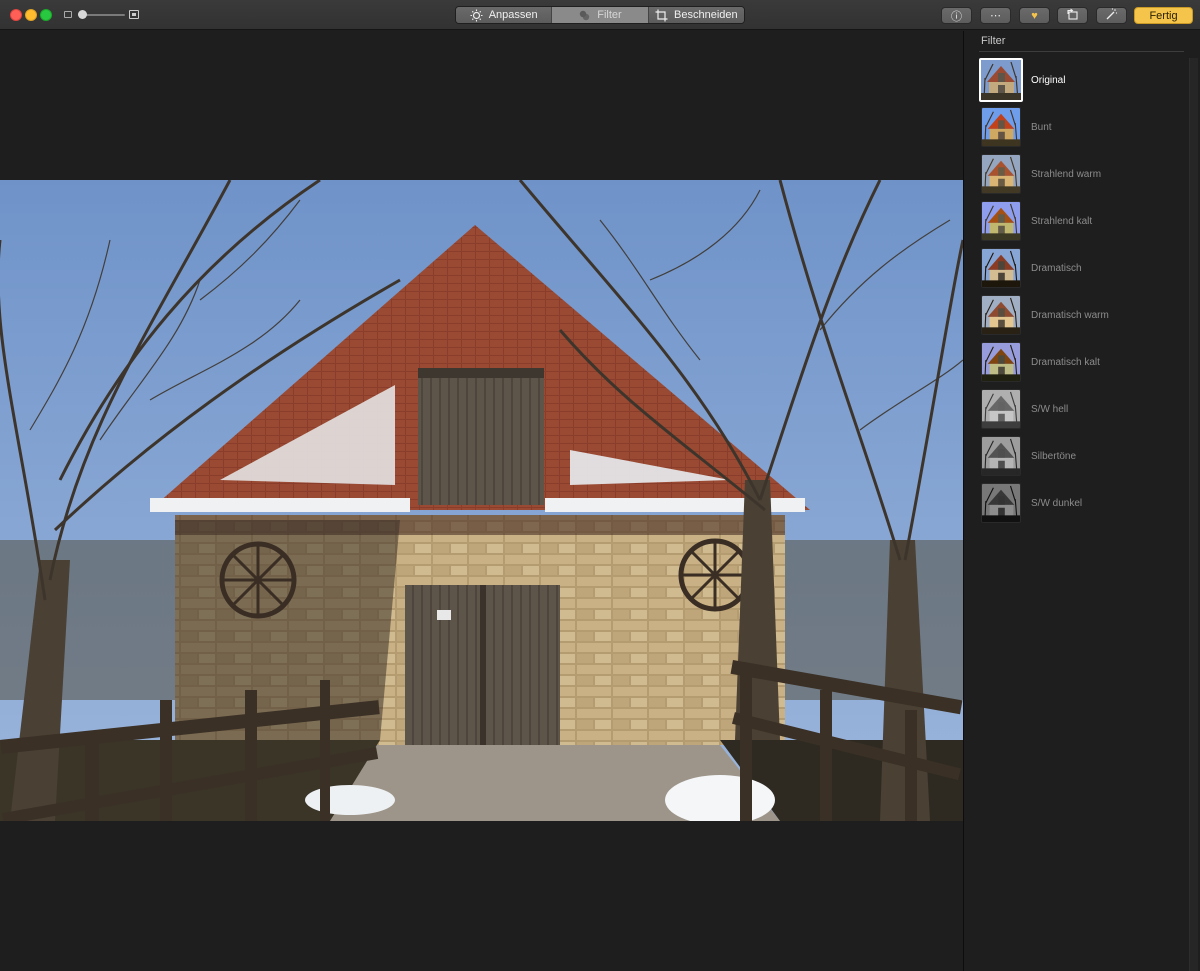 Image resolution: width=1200 pixels, height=971 pixels. I want to click on tab-crop: Beschneiden, so click(696, 15).